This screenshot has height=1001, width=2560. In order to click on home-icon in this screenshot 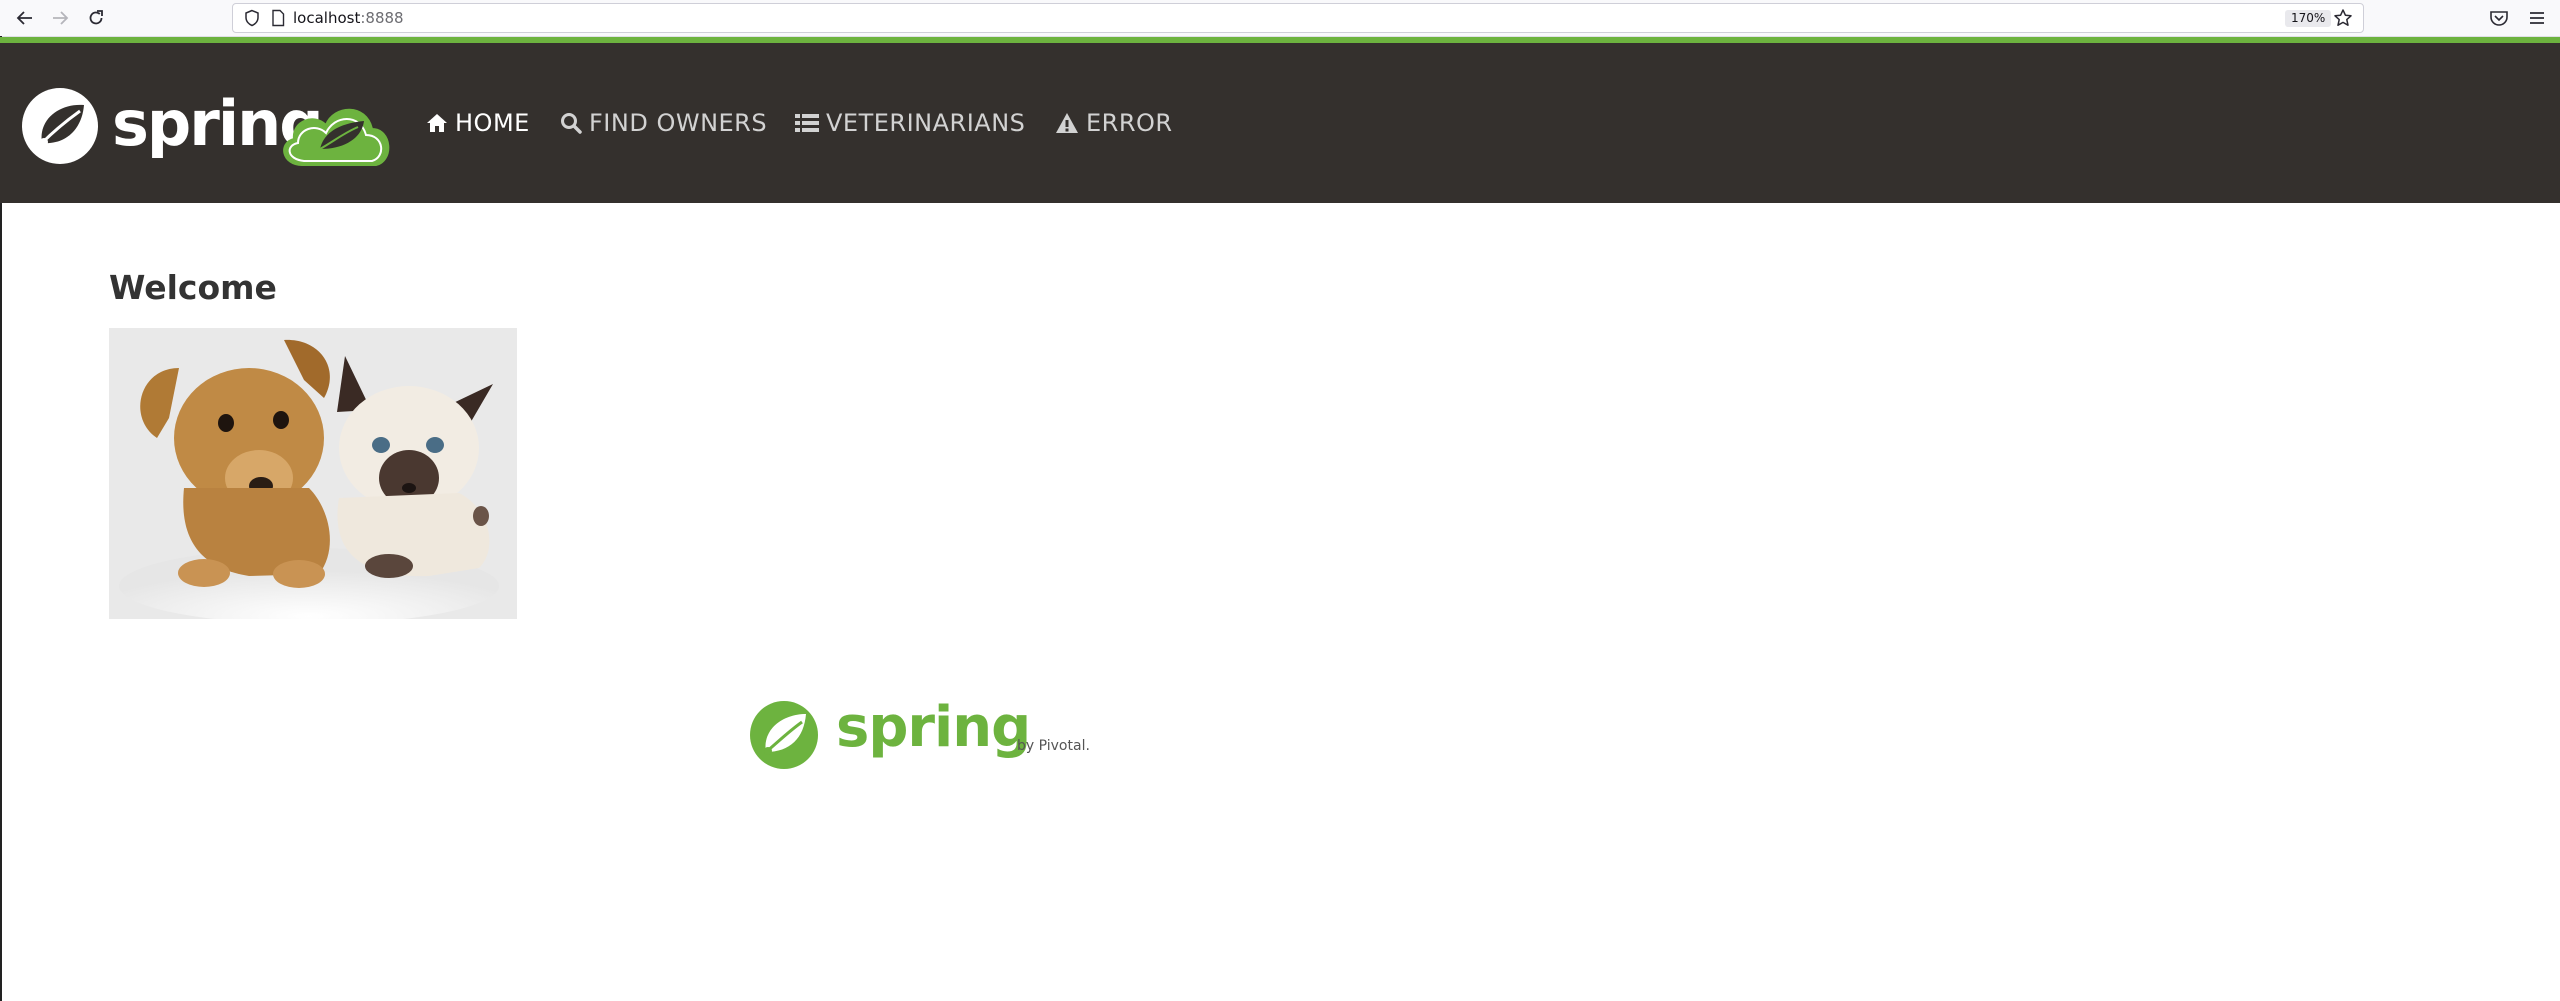, I will do `click(437, 123)`.